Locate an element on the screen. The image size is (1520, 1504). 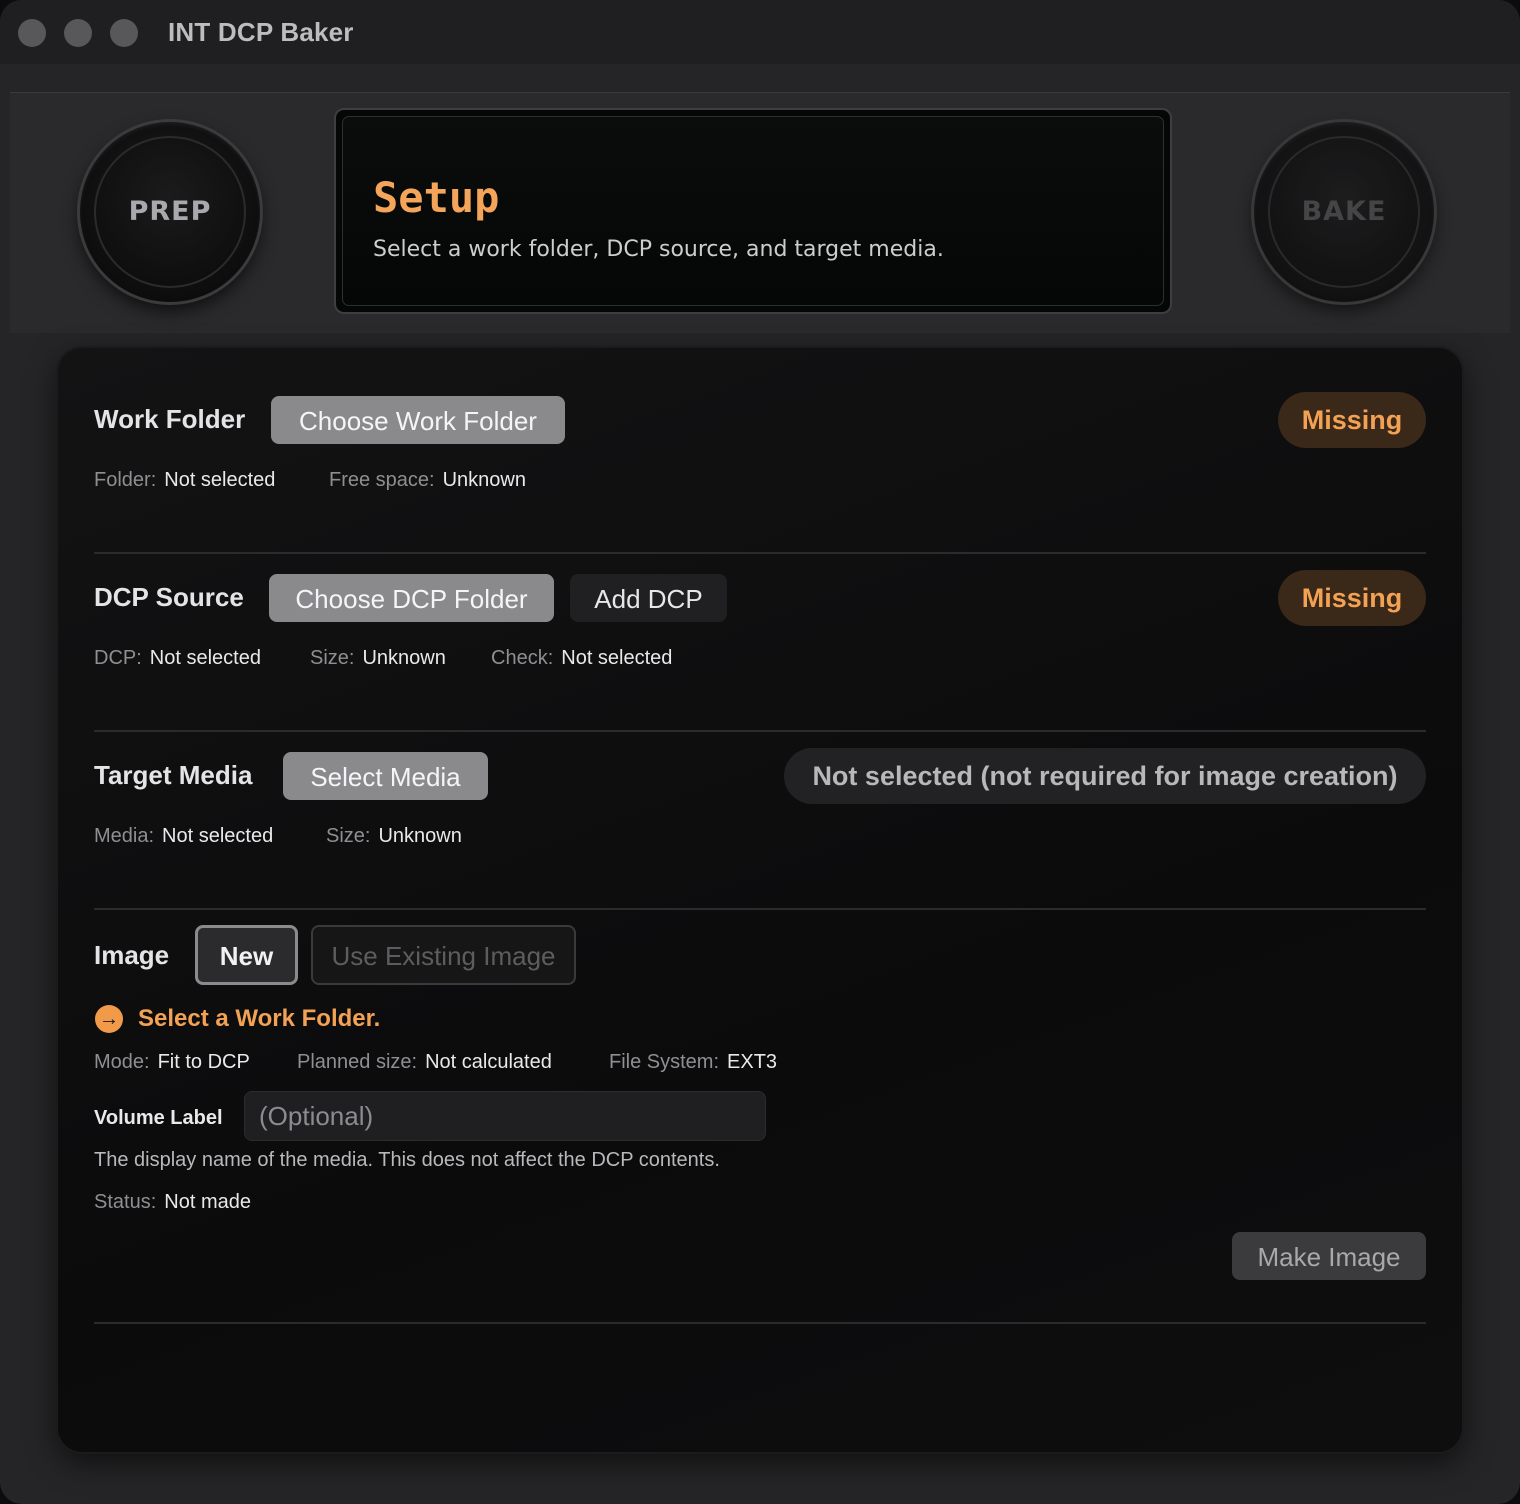
image-warning-message: Select a Work Folder. is located at coordinates (259, 1018).